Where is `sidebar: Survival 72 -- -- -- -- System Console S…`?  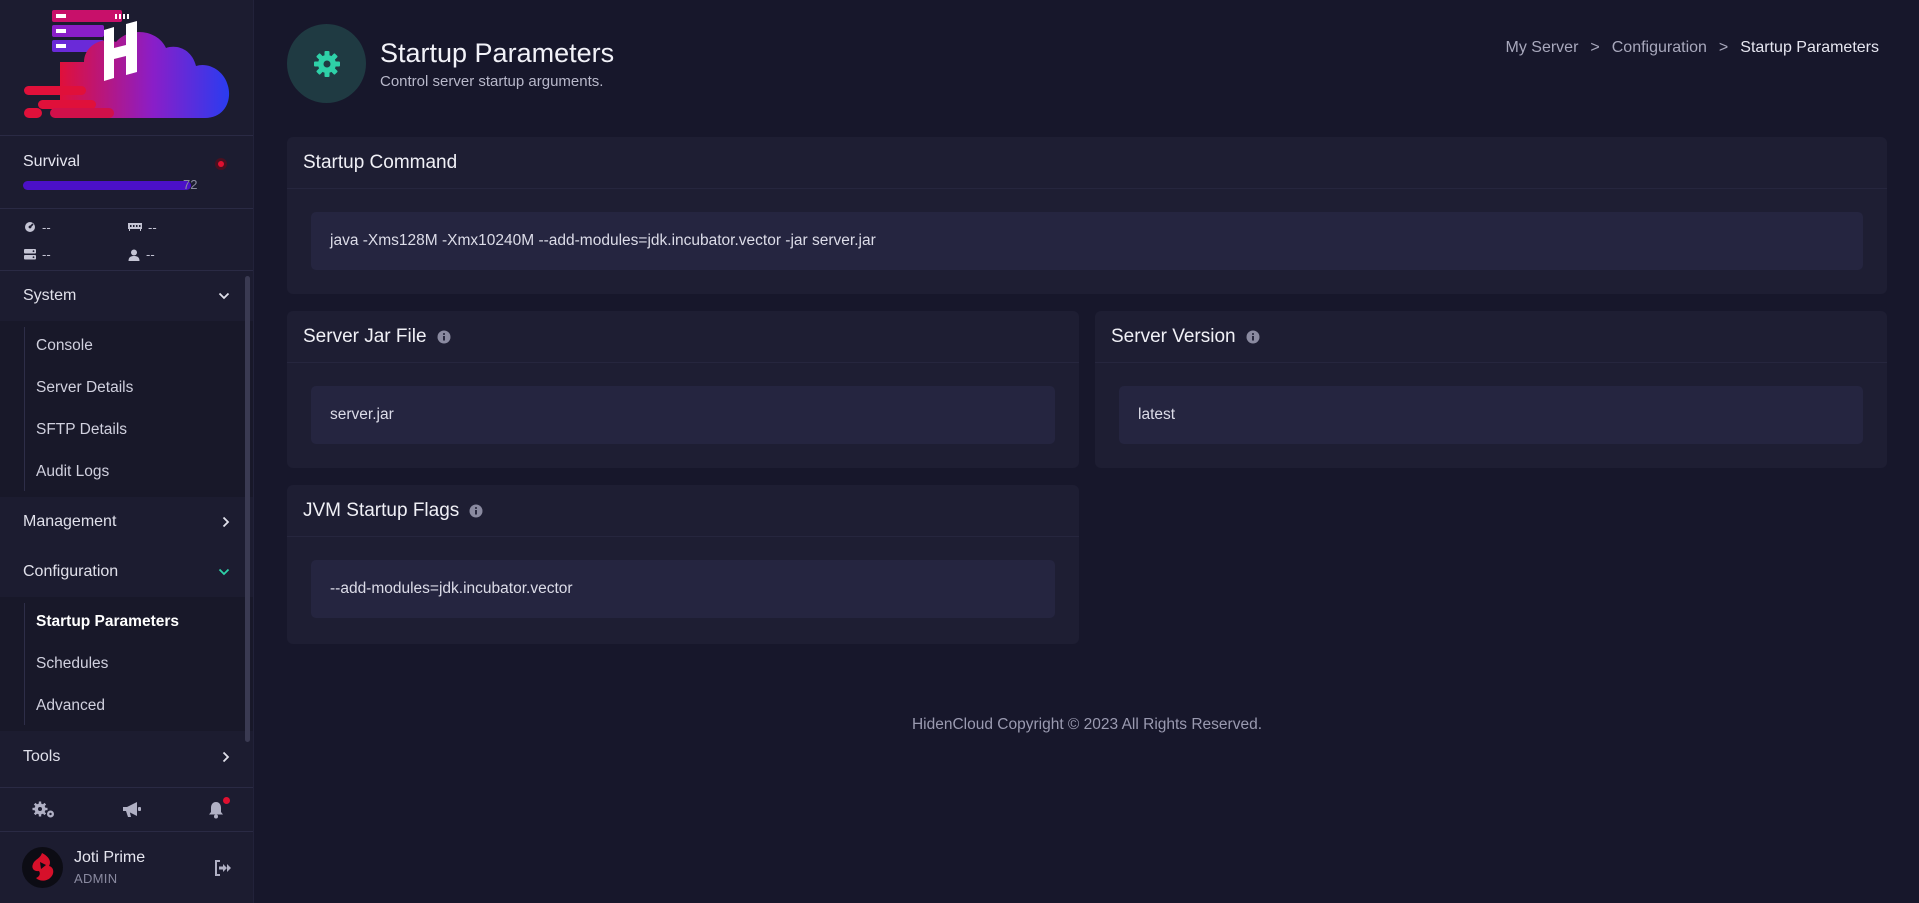 sidebar: Survival 72 -- -- -- -- System Console S… is located at coordinates (127, 451).